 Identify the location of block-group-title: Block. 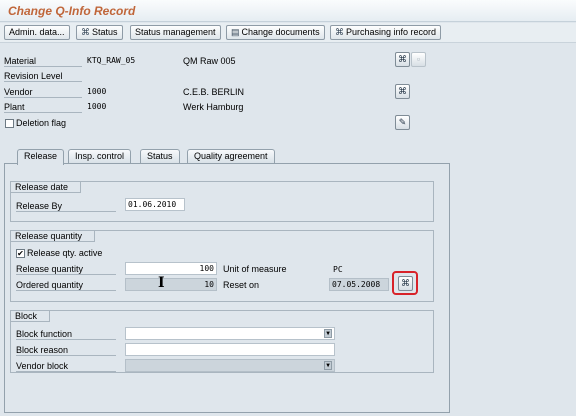
(31, 316).